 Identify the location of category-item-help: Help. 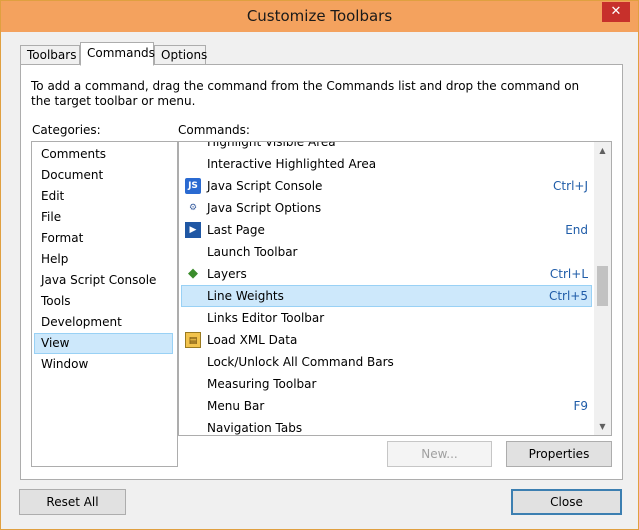
(103, 259).